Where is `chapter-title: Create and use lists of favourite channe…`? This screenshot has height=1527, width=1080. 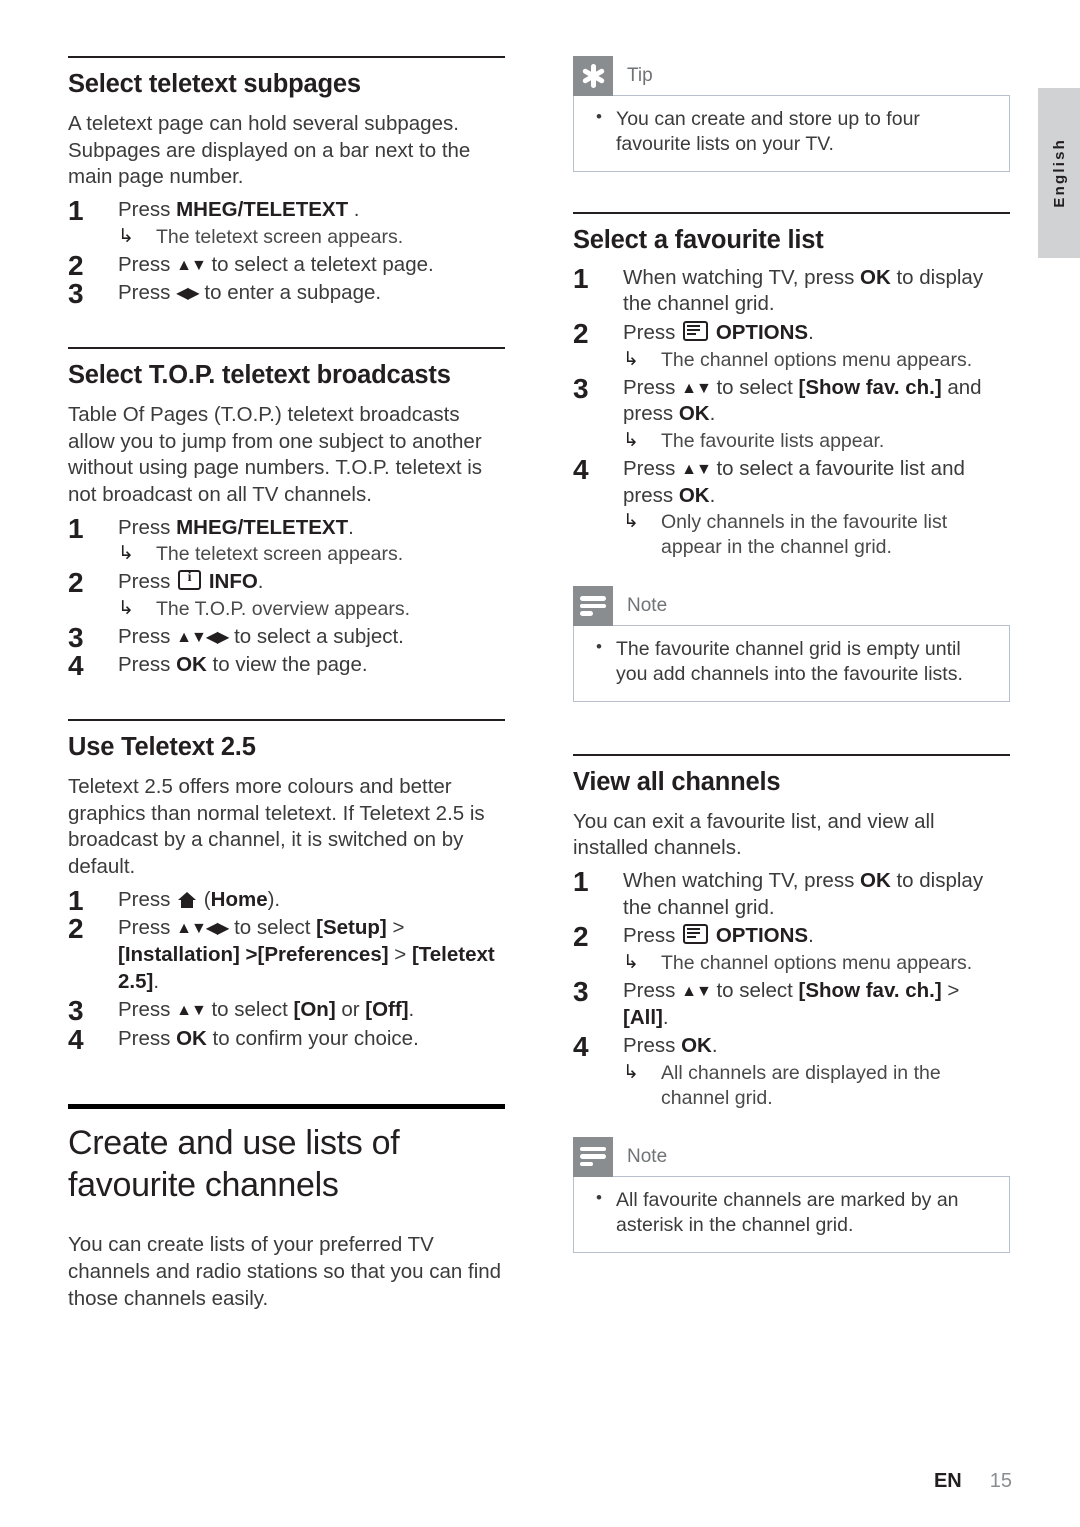 chapter-title: Create and use lists of favourite channe… is located at coordinates (234, 1164).